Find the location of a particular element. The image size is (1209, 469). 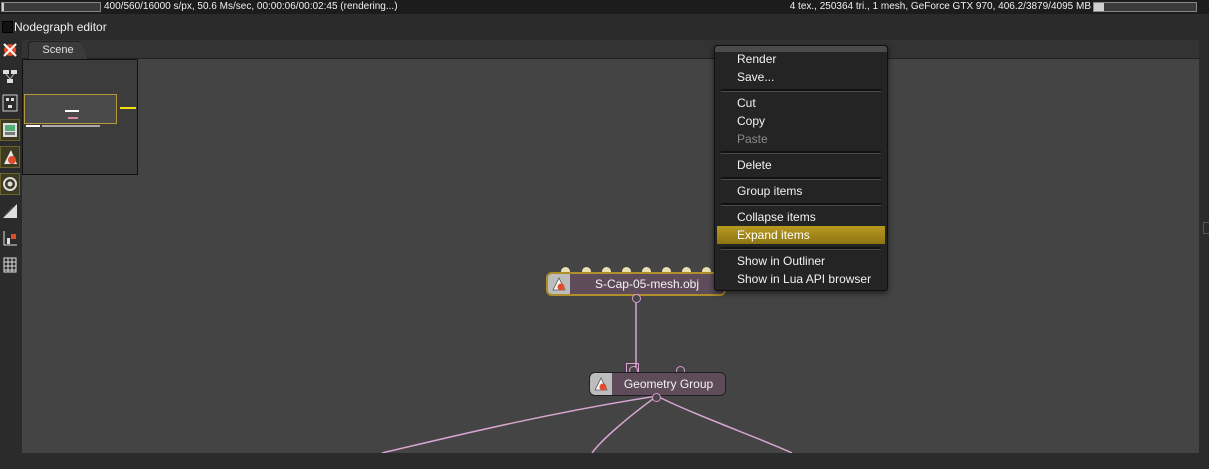

menu-item-cut: Cut is located at coordinates (801, 103).